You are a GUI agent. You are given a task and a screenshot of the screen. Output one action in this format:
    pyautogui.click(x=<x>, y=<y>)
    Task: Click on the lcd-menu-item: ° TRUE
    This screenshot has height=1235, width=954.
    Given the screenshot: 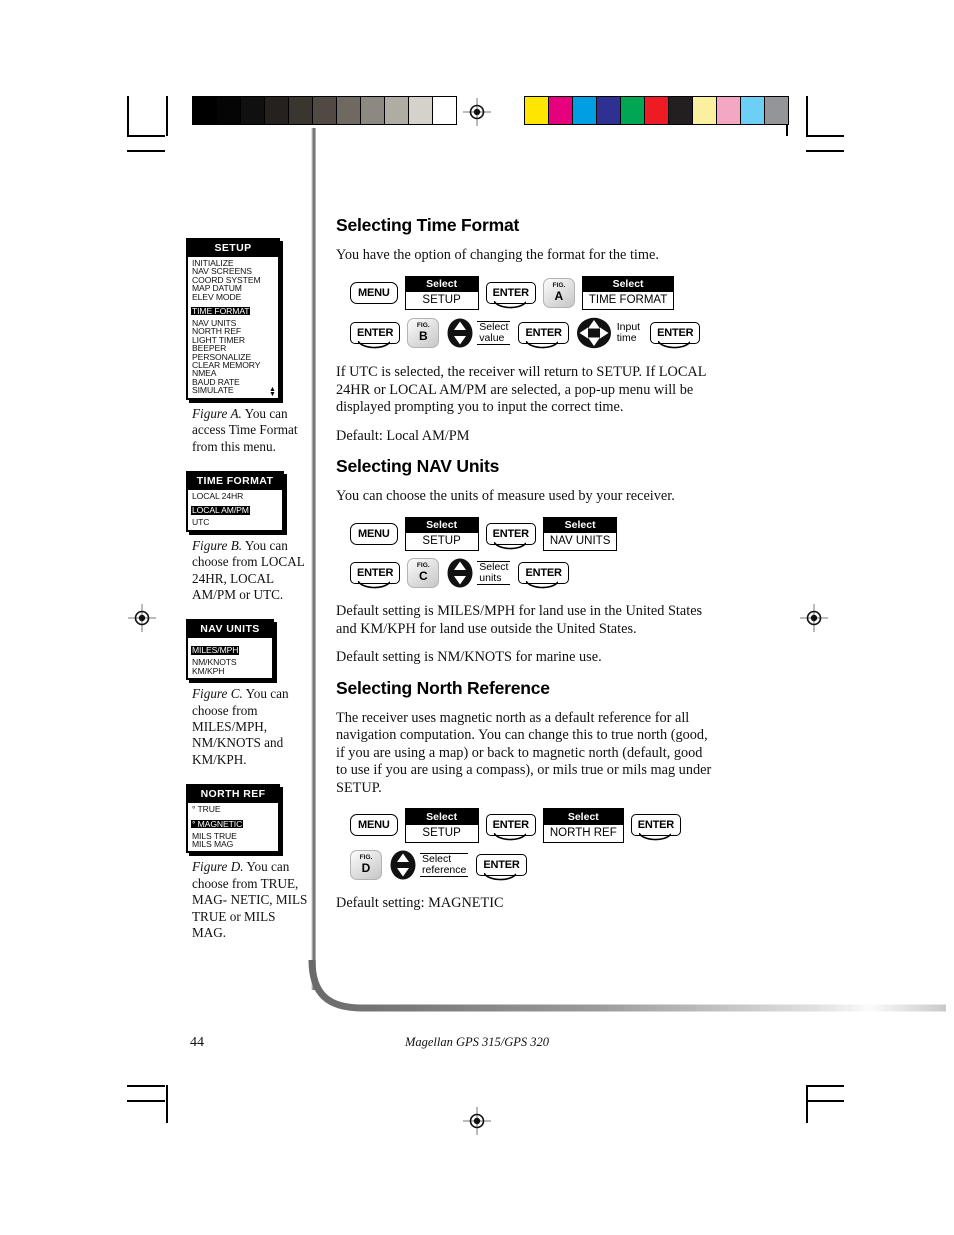 What is the action you would take?
    pyautogui.click(x=233, y=809)
    